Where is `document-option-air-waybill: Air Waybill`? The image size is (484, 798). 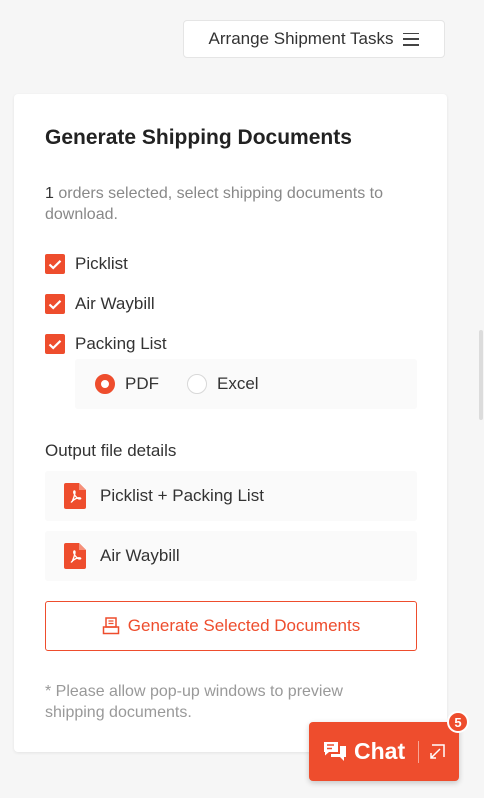 document-option-air-waybill: Air Waybill is located at coordinates (100, 304).